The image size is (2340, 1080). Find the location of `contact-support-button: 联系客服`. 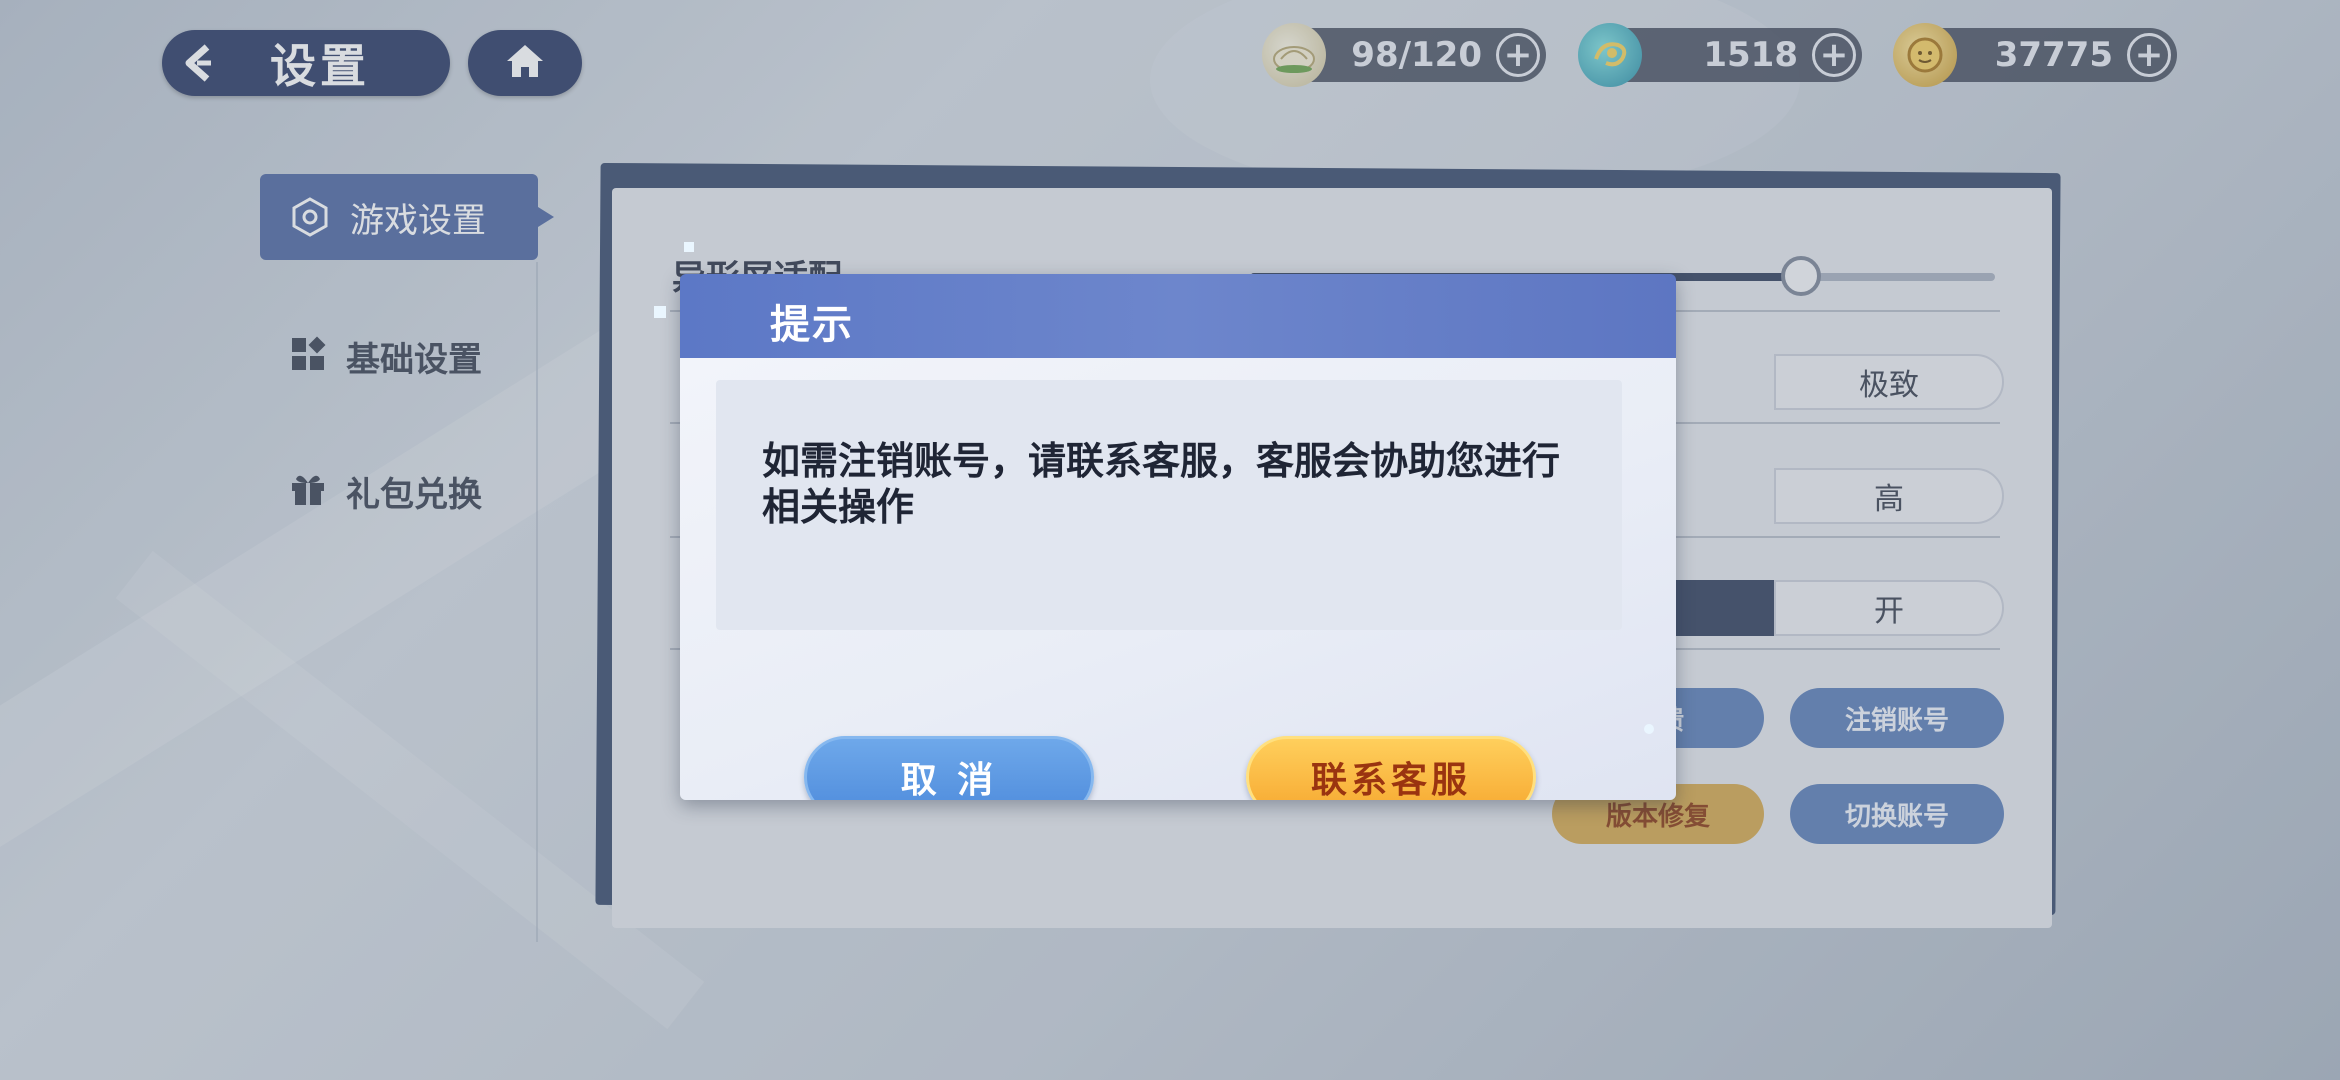

contact-support-button: 联系客服 is located at coordinates (1391, 768).